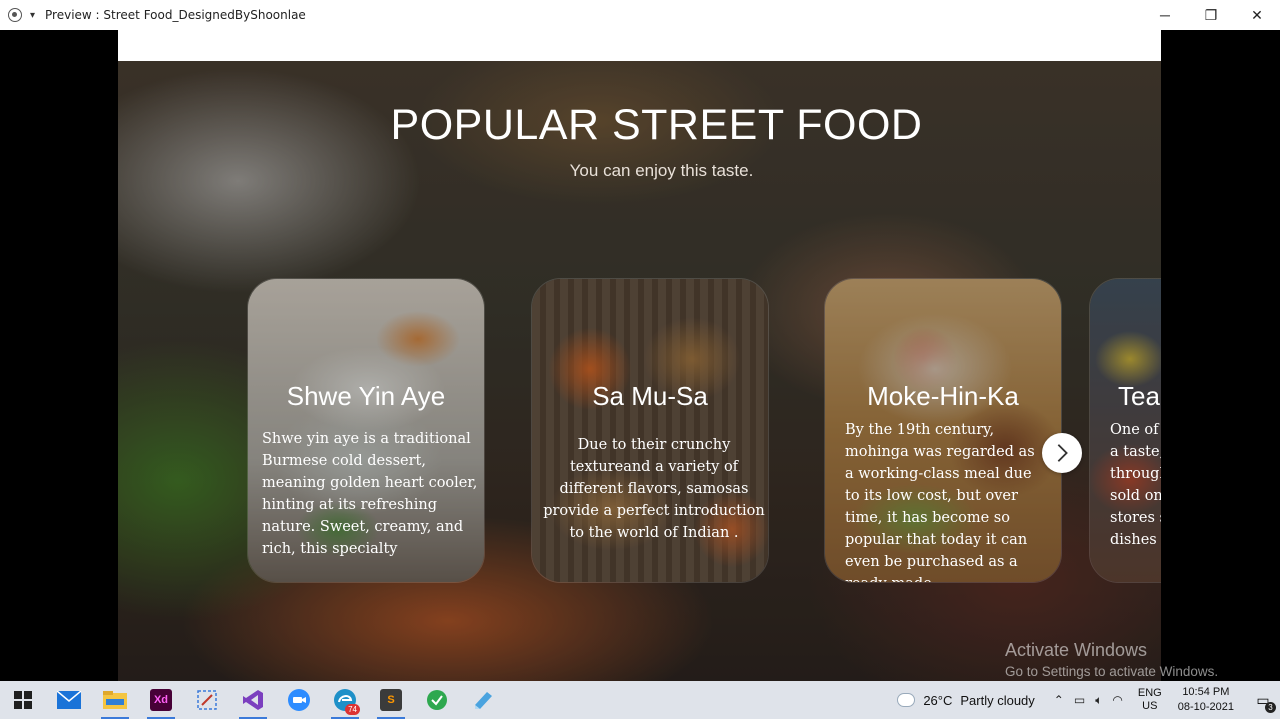 This screenshot has height=719, width=1280. I want to click on clock-date: 08-10-2021, so click(1205, 707).